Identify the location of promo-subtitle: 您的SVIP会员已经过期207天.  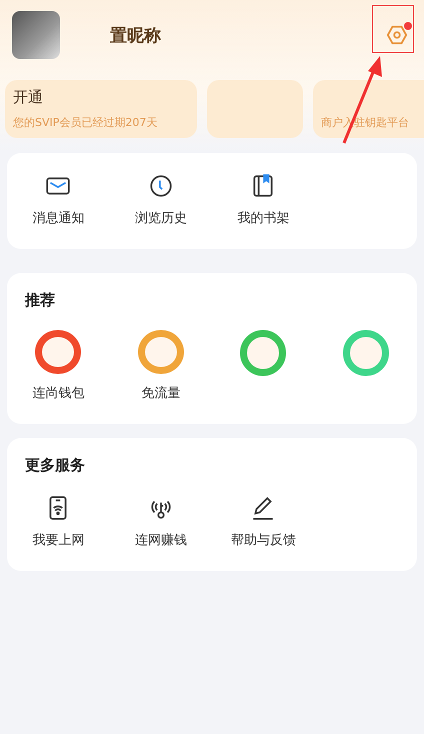
(85, 122).